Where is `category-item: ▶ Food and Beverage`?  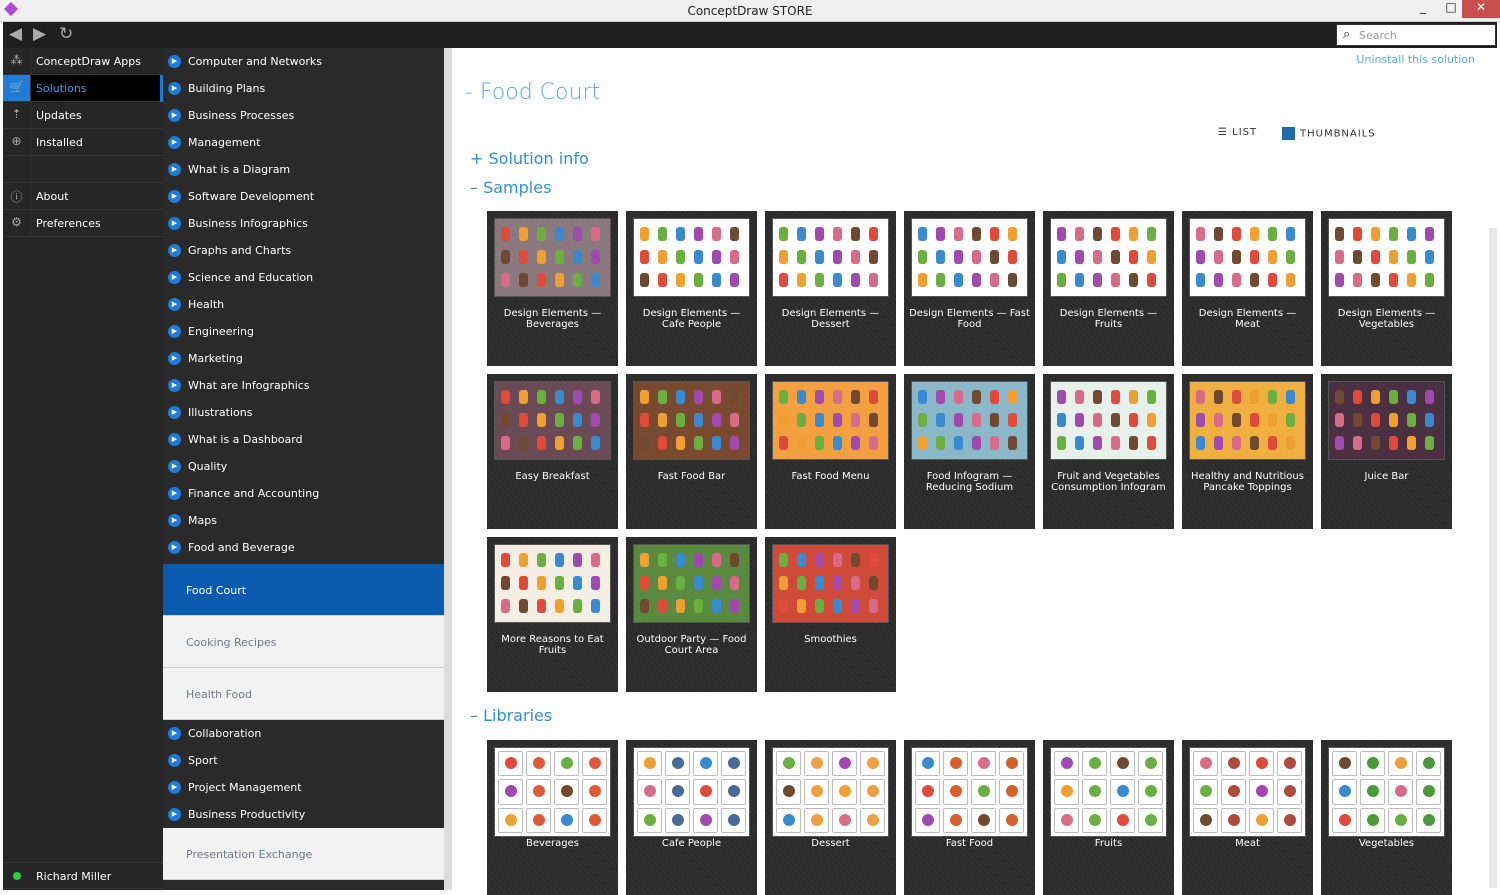
category-item: ▶ Food and Beverage is located at coordinates (303, 547).